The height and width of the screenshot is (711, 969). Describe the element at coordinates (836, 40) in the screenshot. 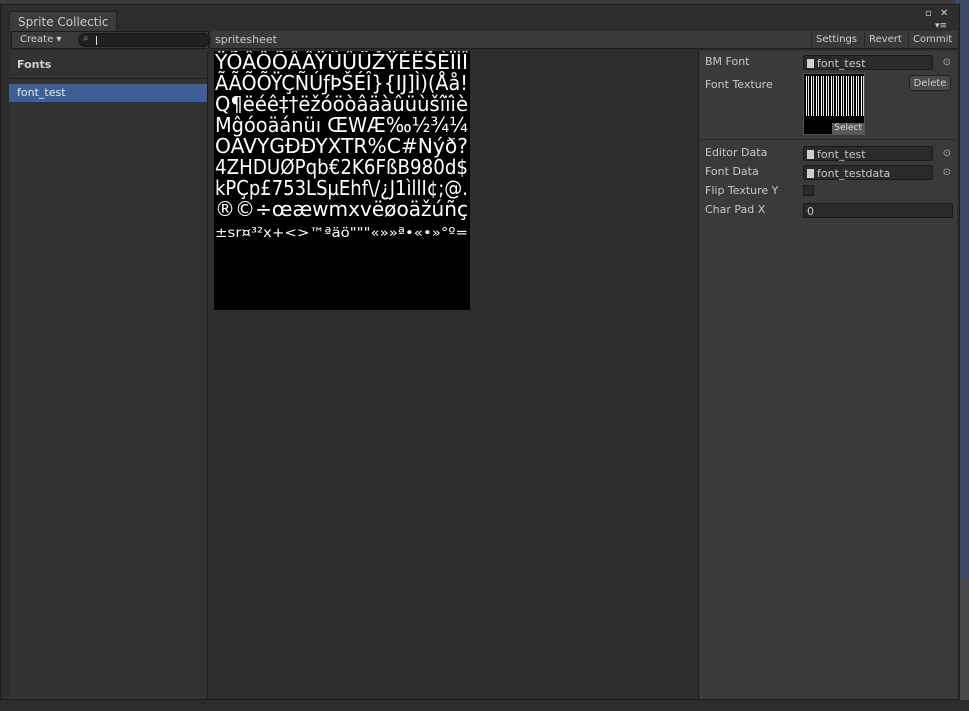

I see `settings-button: Settings` at that location.